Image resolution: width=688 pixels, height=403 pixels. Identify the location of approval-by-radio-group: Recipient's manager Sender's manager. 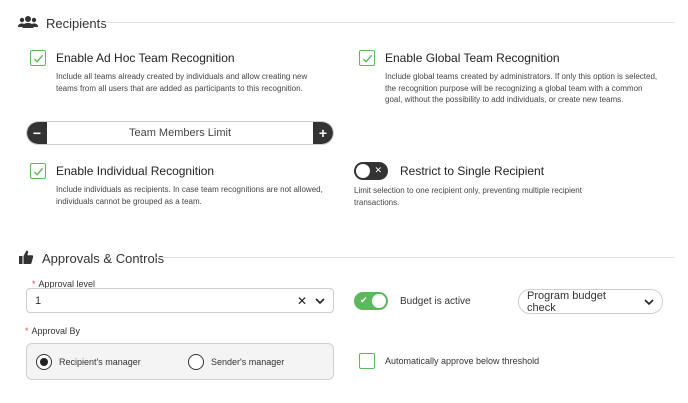
(180, 361).